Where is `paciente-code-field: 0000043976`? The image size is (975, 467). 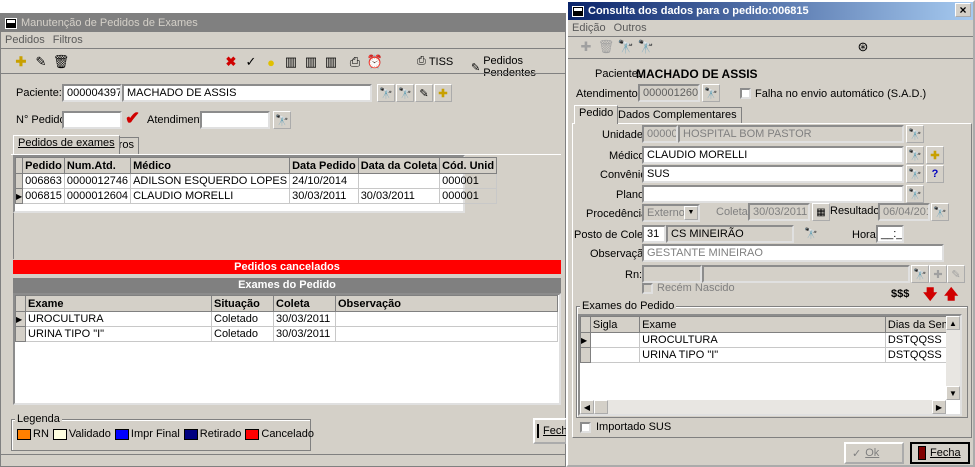 paciente-code-field: 0000043976 is located at coordinates (92, 93).